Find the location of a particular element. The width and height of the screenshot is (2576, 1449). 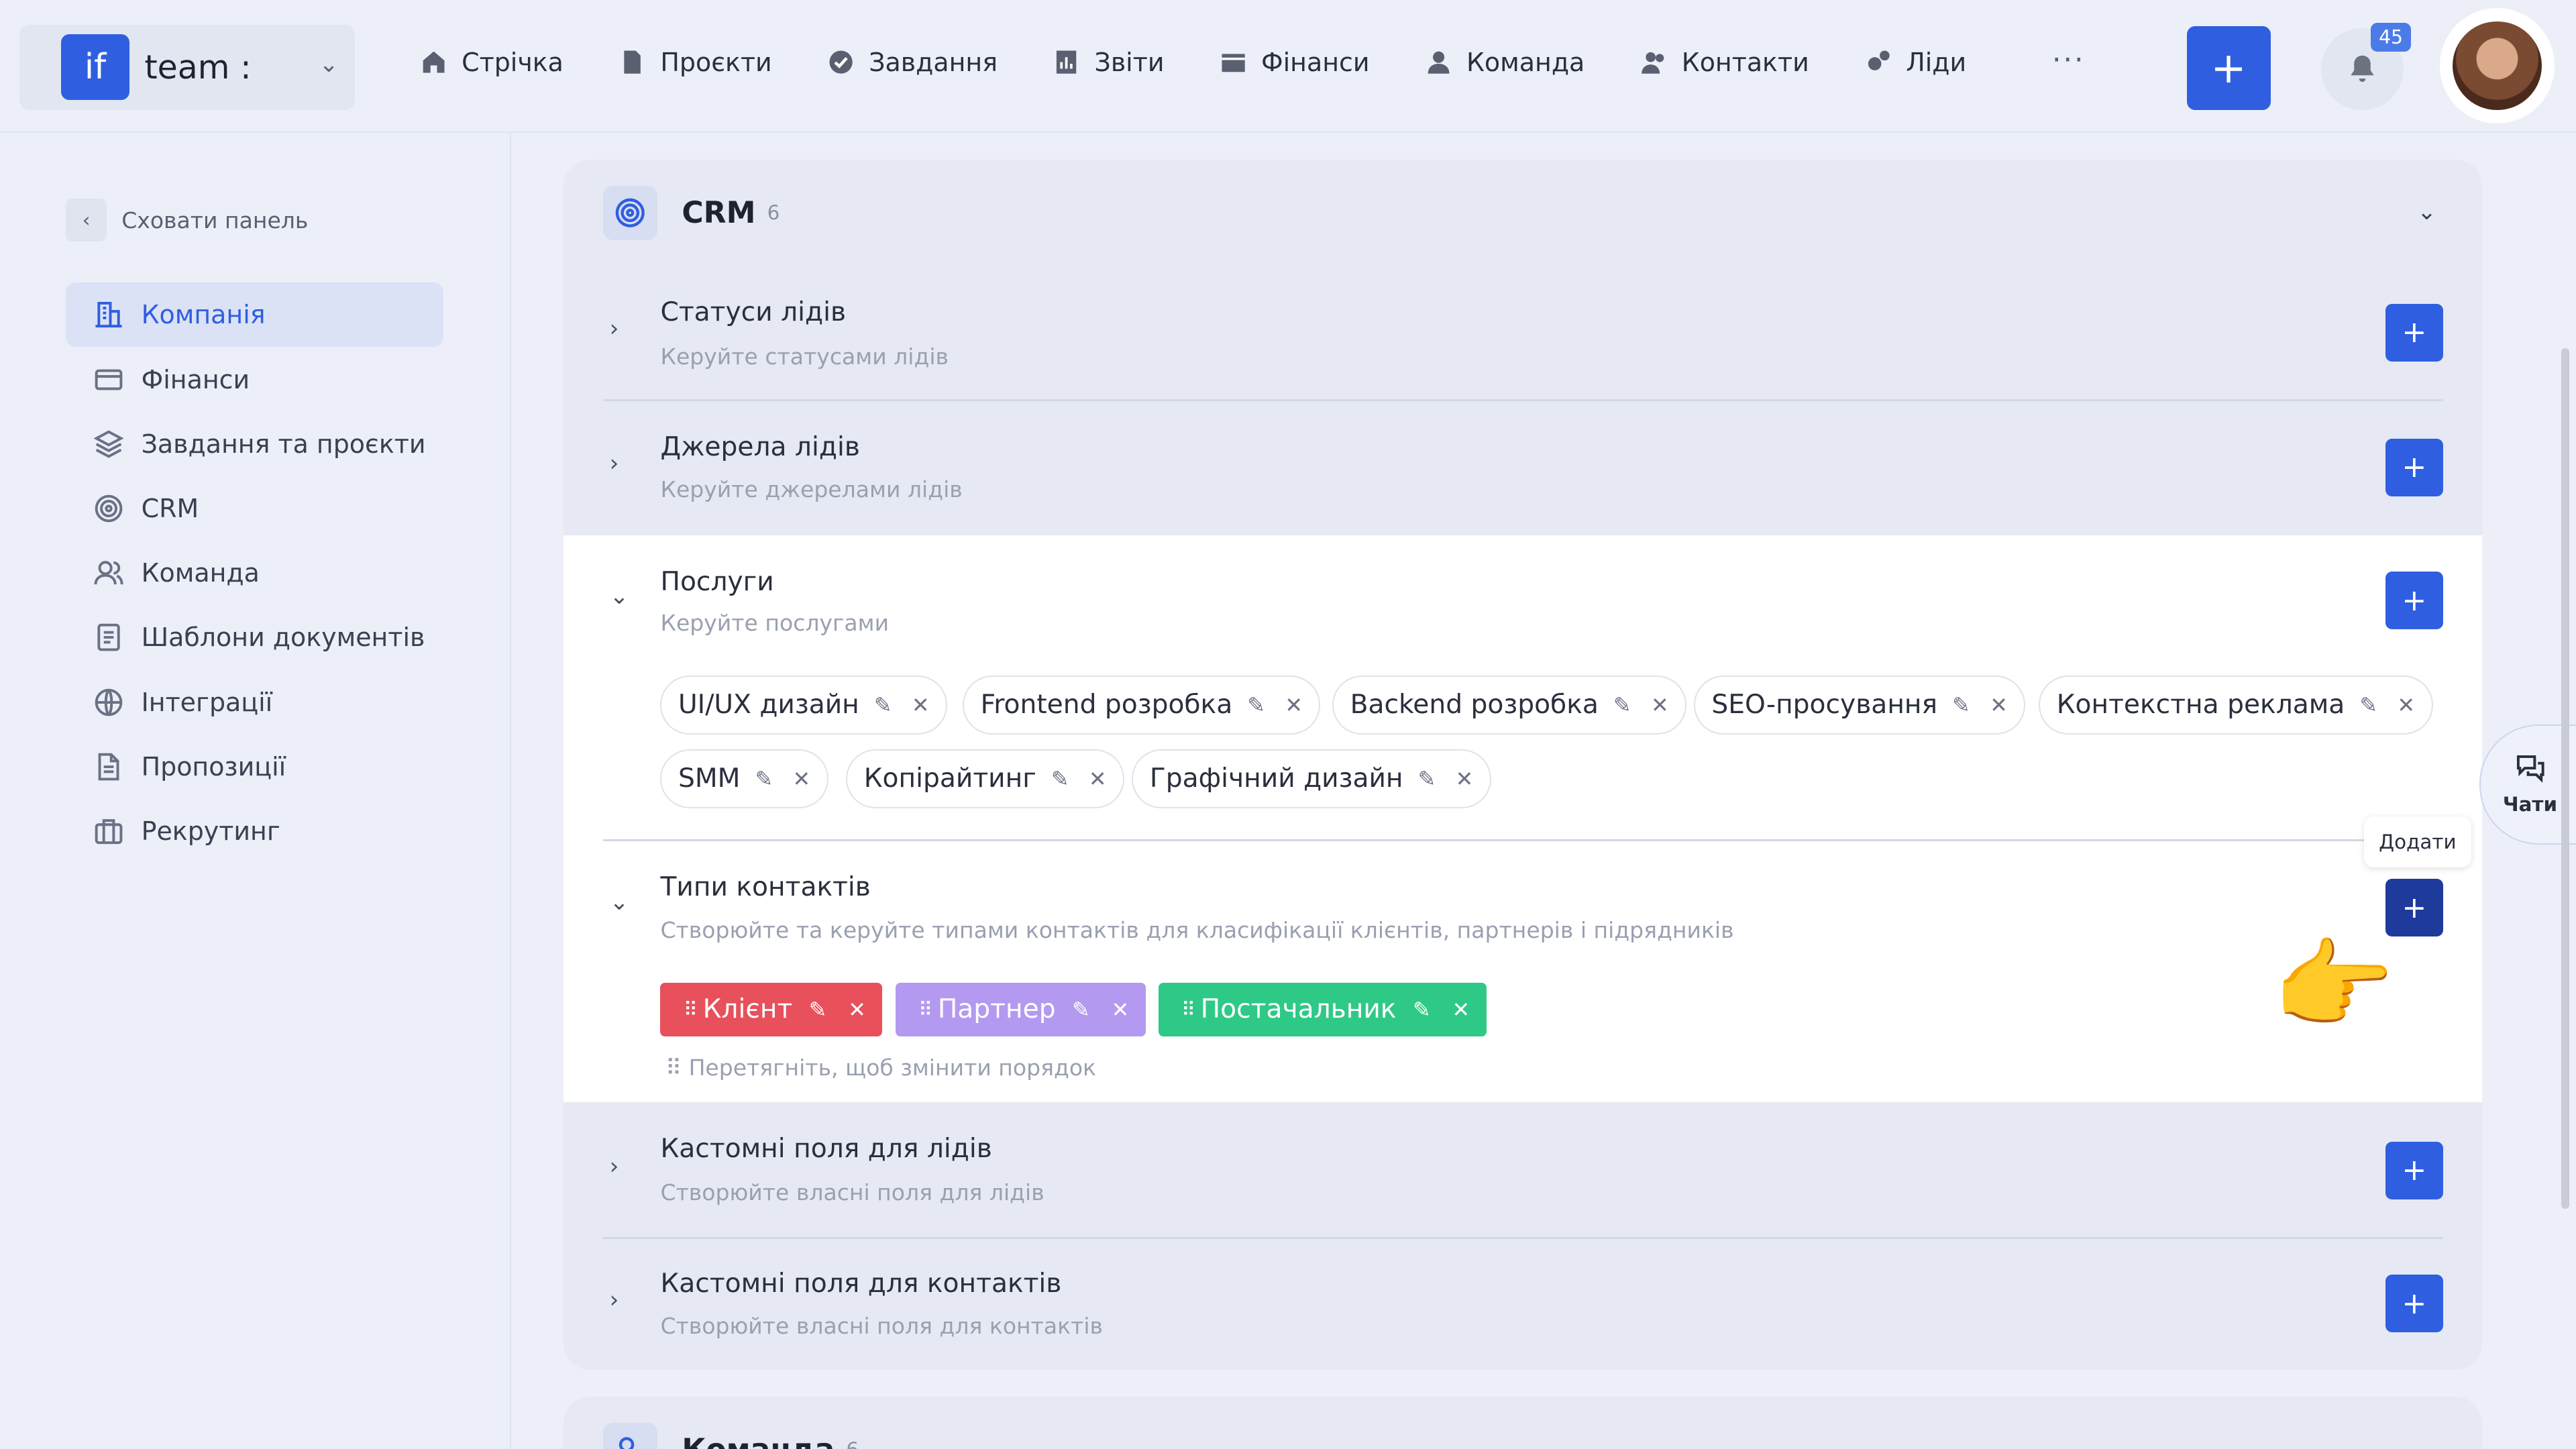

quick-add-button: + is located at coordinates (2228, 68).